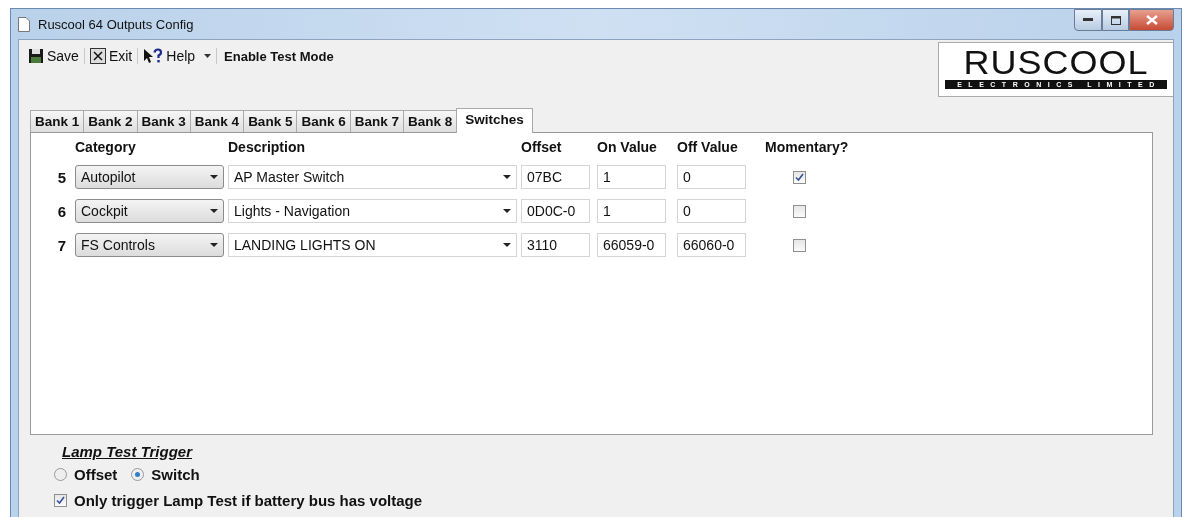 Image resolution: width=1188 pixels, height=517 pixels. What do you see at coordinates (110, 121) in the screenshot?
I see `tab: Bank 2` at bounding box center [110, 121].